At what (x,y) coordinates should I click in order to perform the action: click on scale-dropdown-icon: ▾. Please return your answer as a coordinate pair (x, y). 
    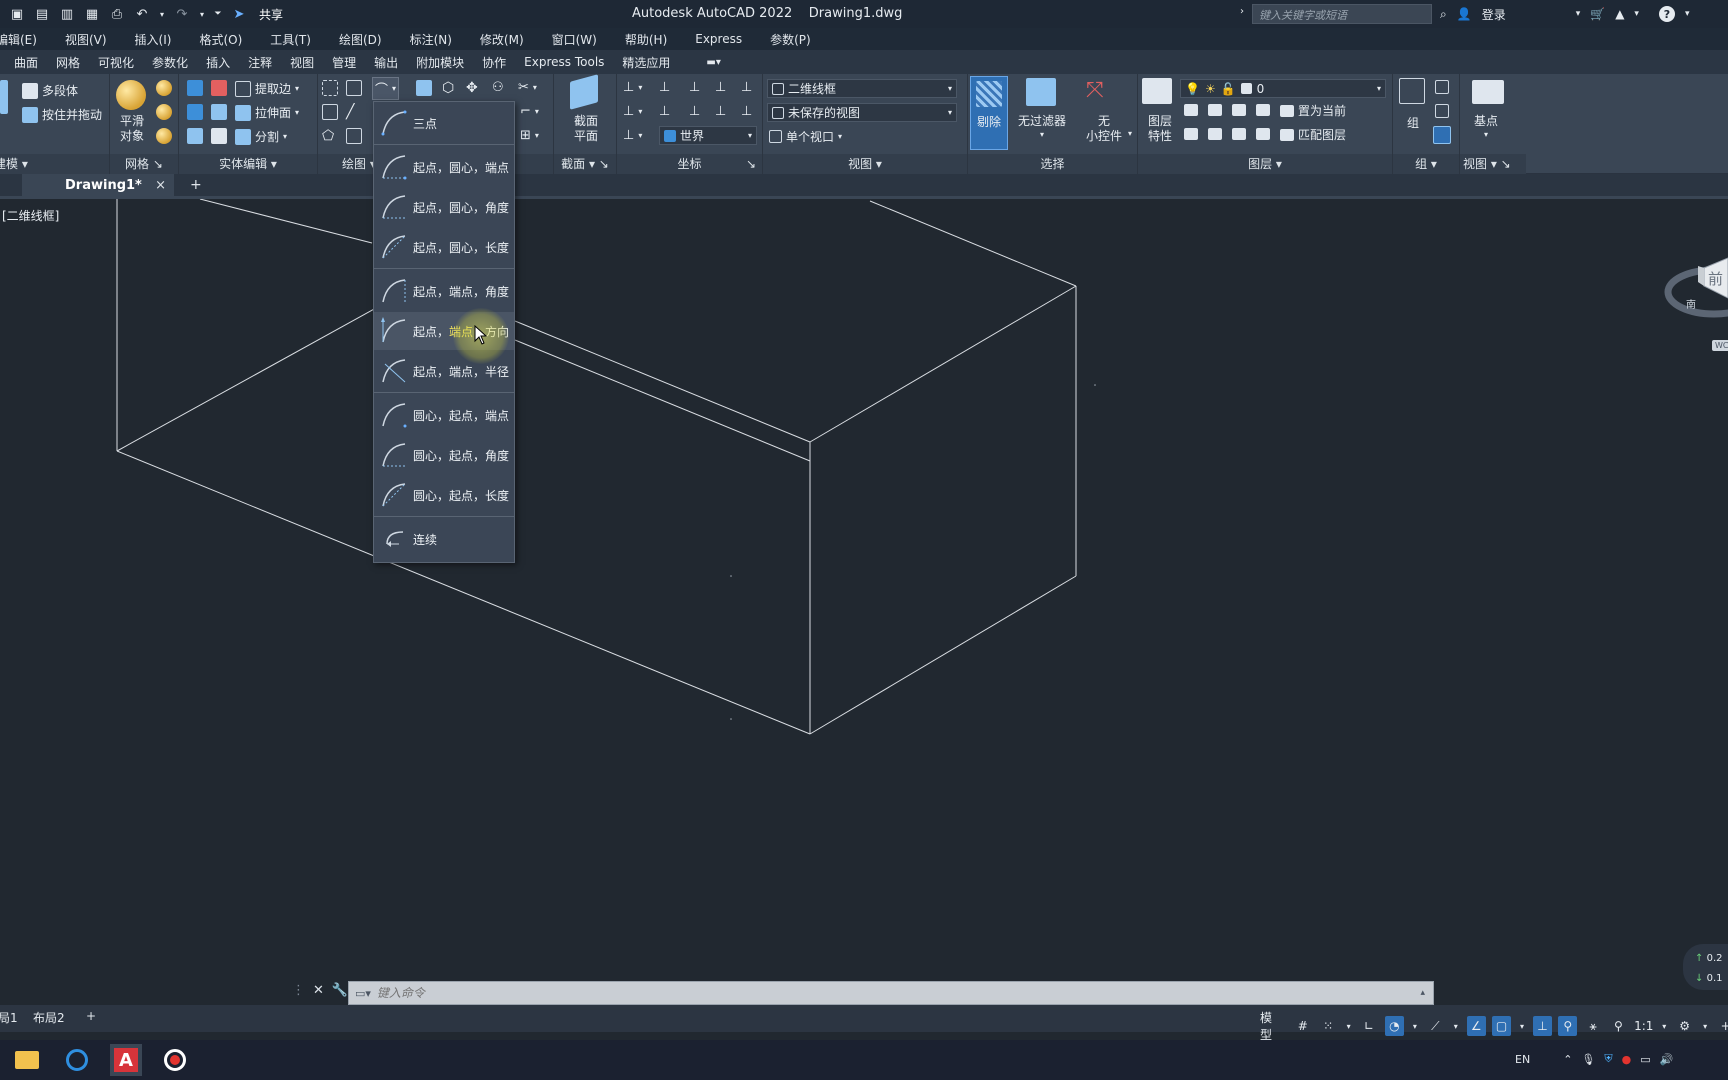
    Looking at the image, I should click on (1664, 1026).